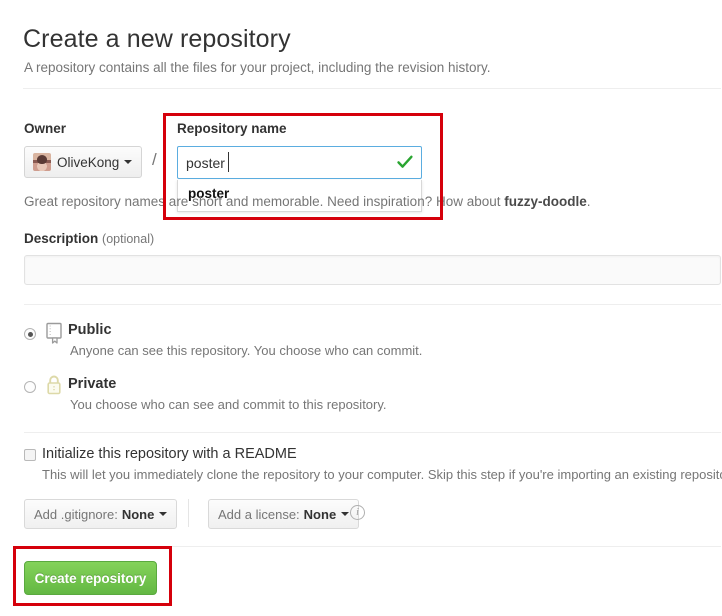 The image size is (722, 616). Describe the element at coordinates (357, 512) in the screenshot. I see `info-circle-icon: i` at that location.